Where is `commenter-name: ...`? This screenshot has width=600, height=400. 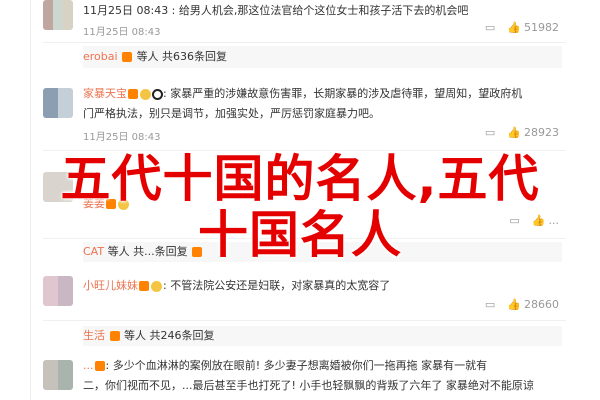
commenter-name: ... is located at coordinates (88, 365).